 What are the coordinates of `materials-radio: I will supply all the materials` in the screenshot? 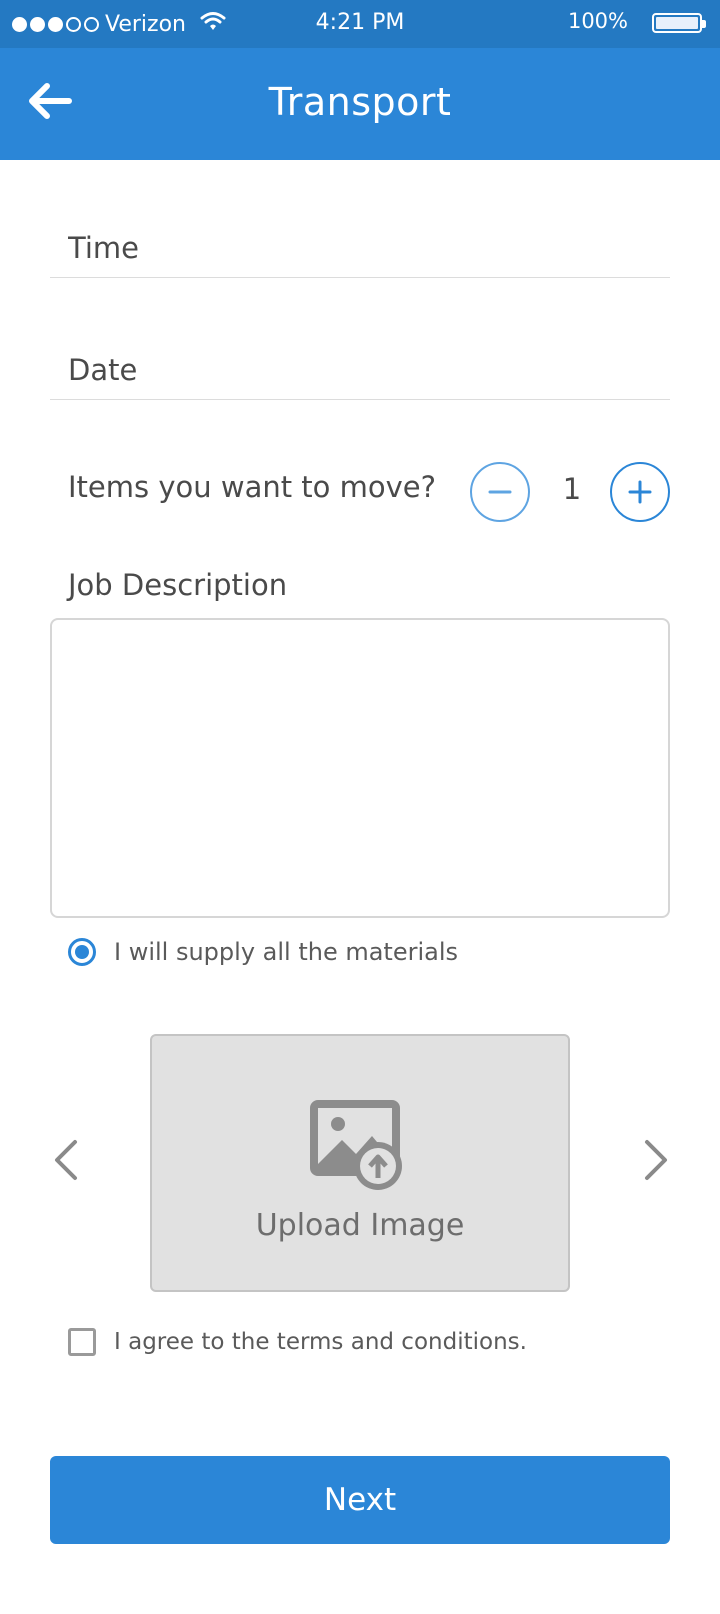 It's located at (263, 952).